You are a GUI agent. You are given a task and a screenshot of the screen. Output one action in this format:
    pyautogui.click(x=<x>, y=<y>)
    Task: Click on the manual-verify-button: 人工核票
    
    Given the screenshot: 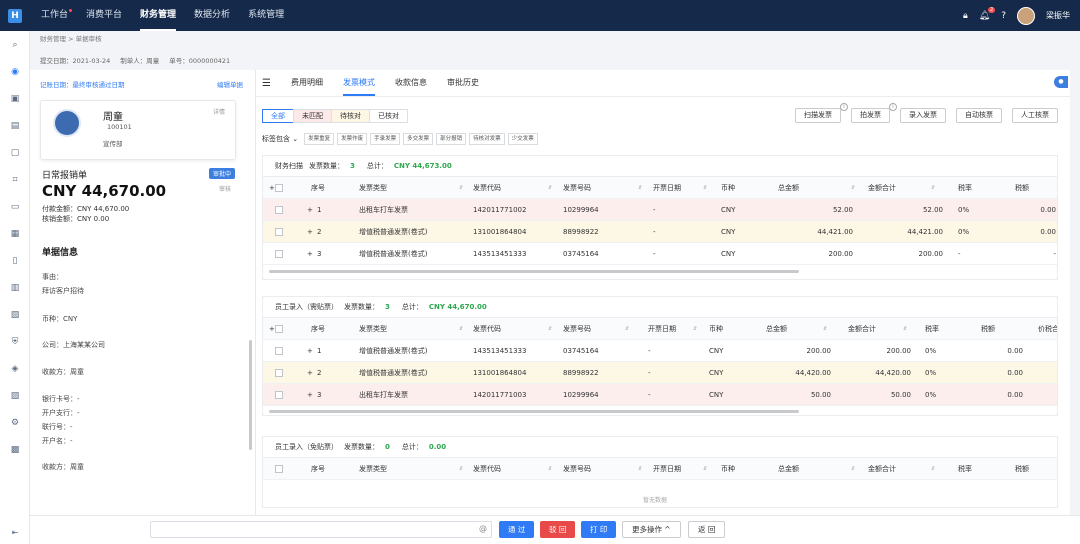 What is the action you would take?
    pyautogui.click(x=1035, y=115)
    